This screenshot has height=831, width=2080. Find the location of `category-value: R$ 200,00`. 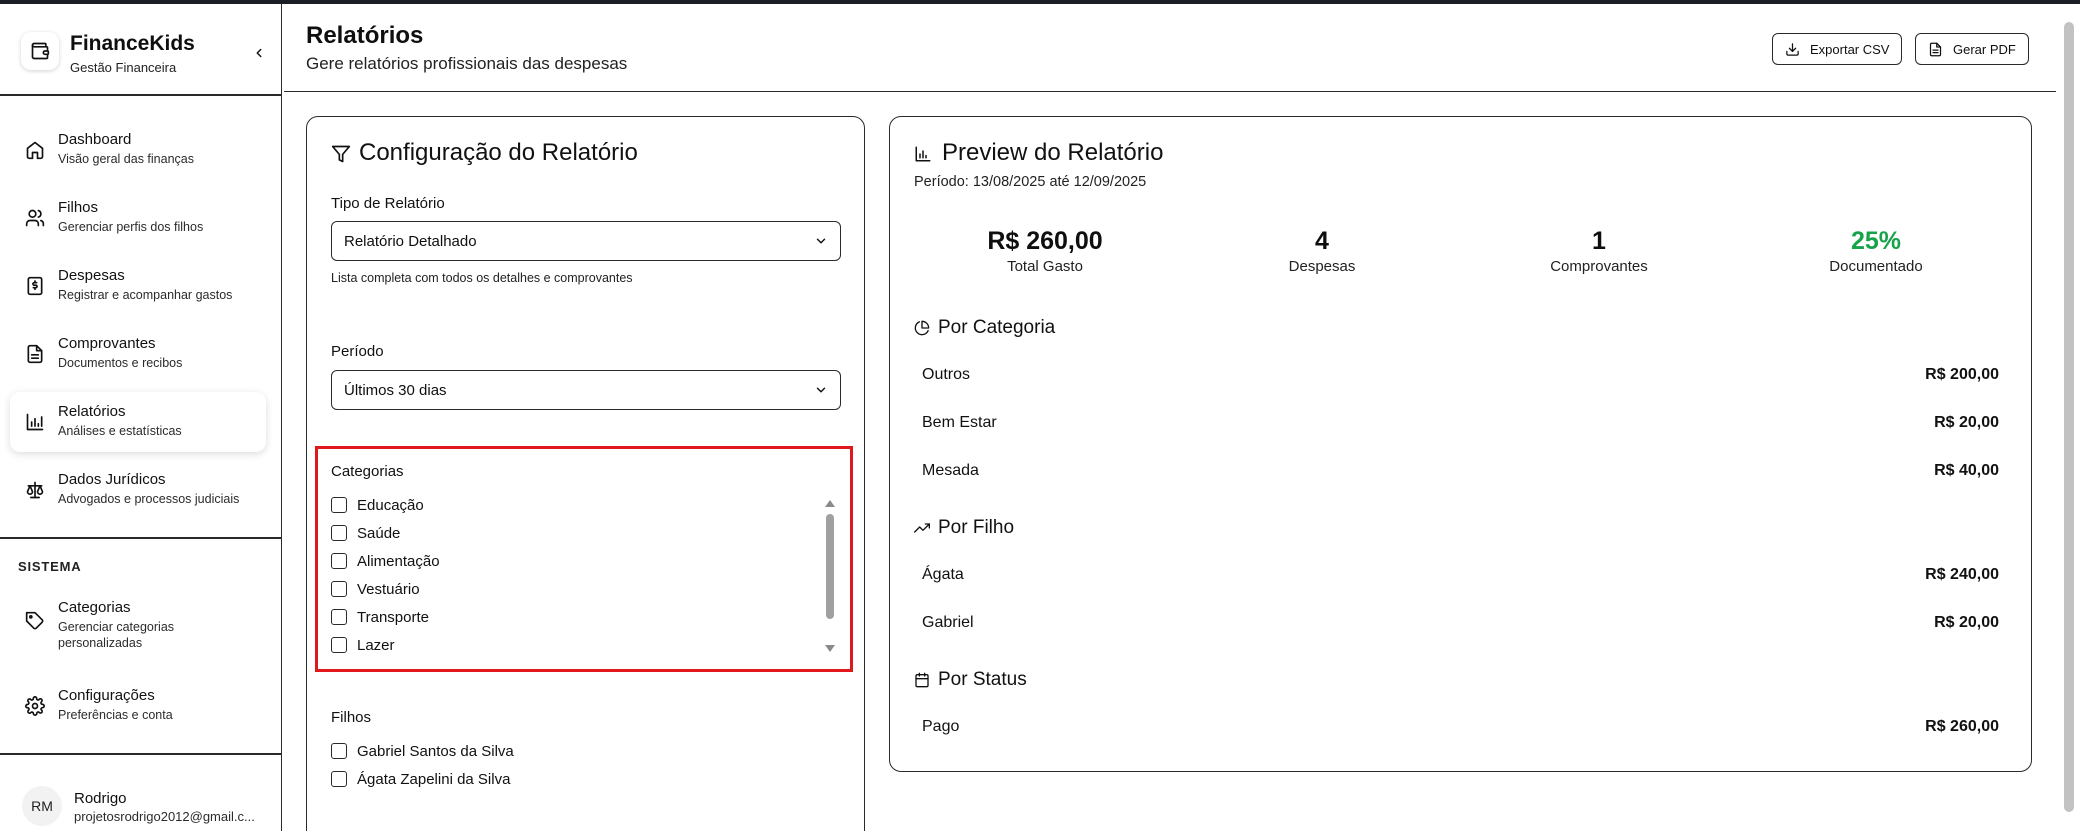

category-value: R$ 200,00 is located at coordinates (1962, 374).